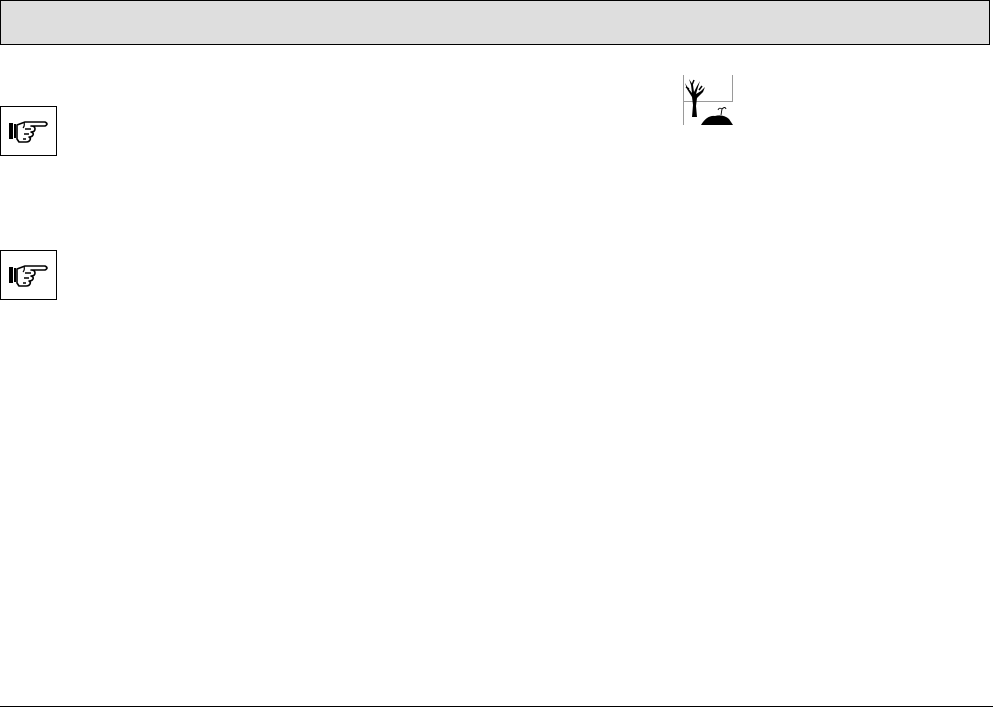 The height and width of the screenshot is (708, 993). I want to click on footer-rule, so click(496, 706).